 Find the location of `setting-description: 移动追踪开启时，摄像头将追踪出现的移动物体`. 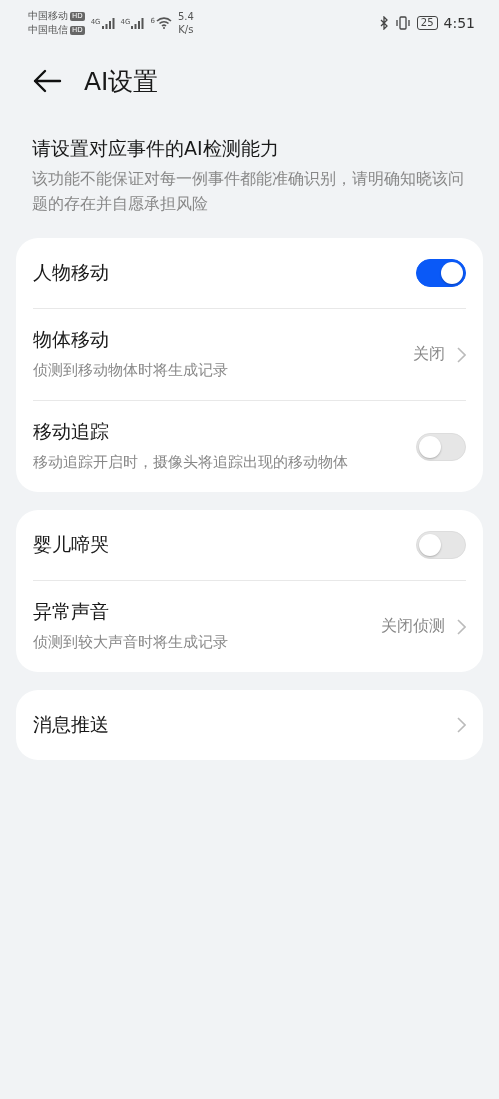

setting-description: 移动追踪开启时，摄像头将追踪出现的移动物体 is located at coordinates (191, 462).